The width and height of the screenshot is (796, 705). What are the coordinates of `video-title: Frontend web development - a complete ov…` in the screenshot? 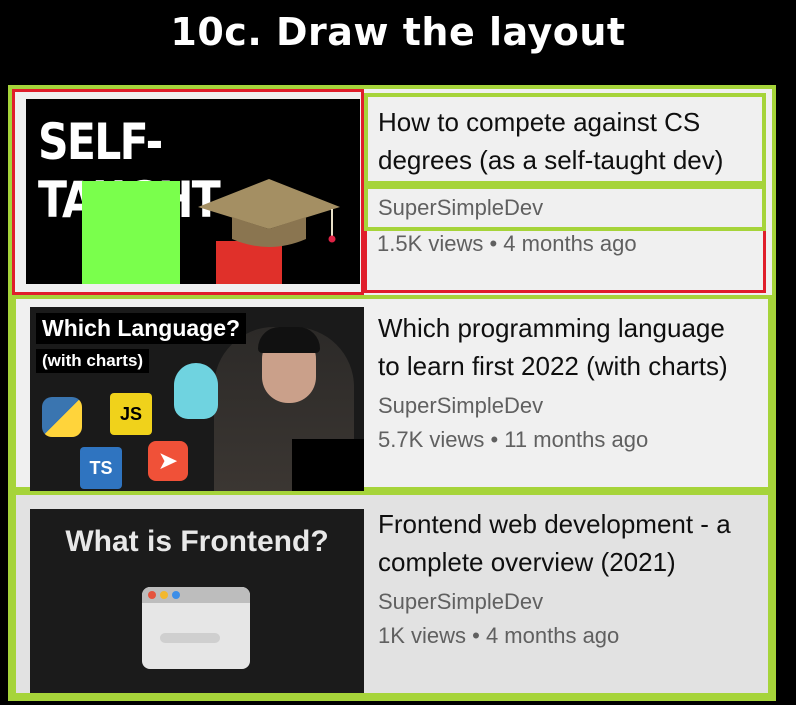 It's located at (564, 543).